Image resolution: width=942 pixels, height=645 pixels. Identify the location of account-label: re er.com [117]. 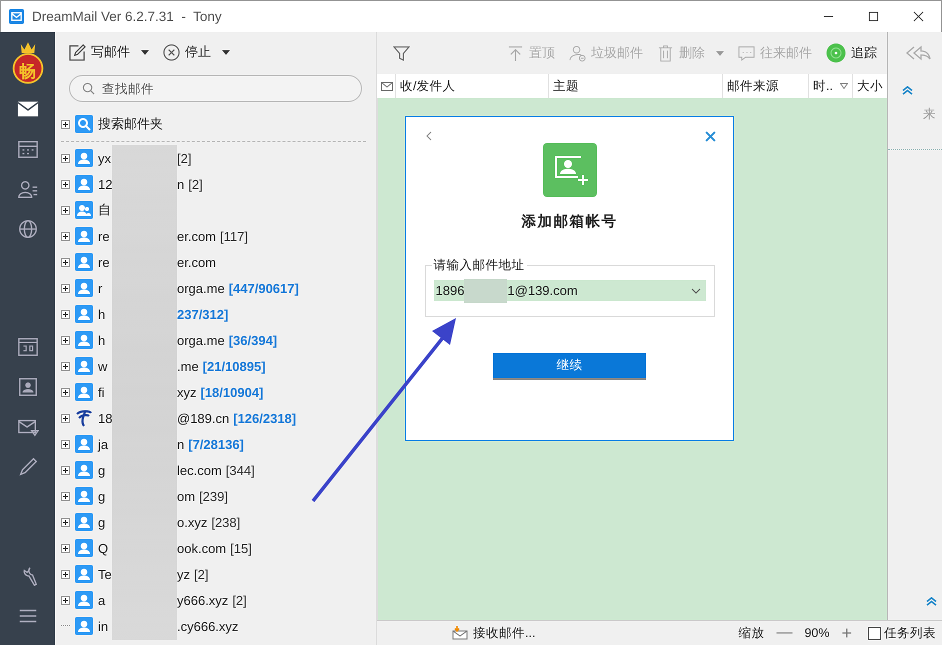
(173, 236).